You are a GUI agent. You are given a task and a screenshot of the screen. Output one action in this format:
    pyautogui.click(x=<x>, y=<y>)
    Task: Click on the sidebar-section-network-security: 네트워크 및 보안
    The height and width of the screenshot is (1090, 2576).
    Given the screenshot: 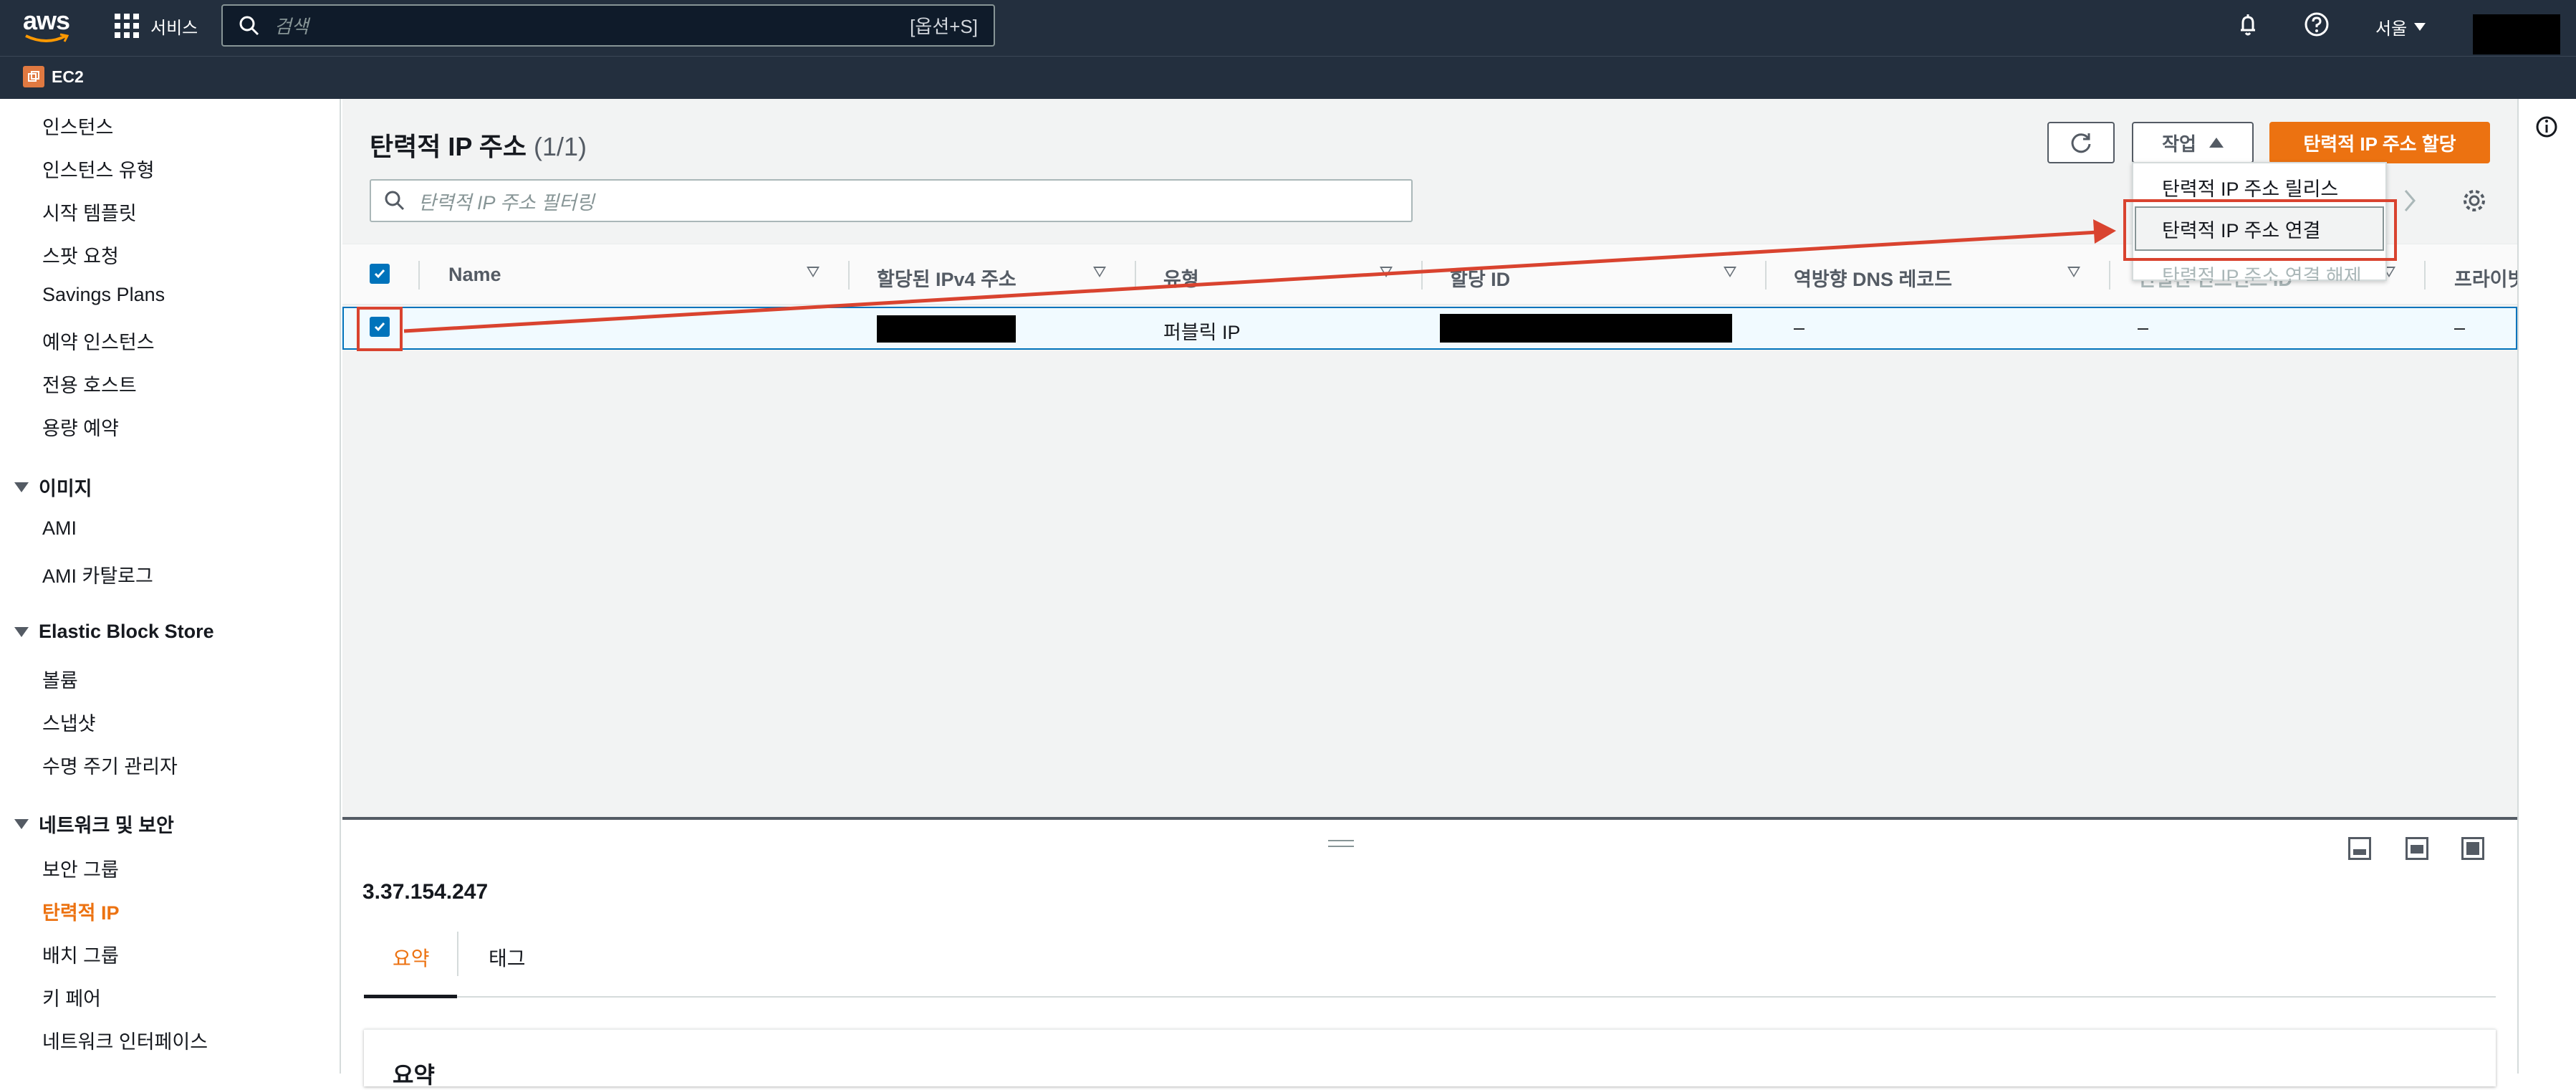 What is the action you would take?
    pyautogui.click(x=94, y=824)
    